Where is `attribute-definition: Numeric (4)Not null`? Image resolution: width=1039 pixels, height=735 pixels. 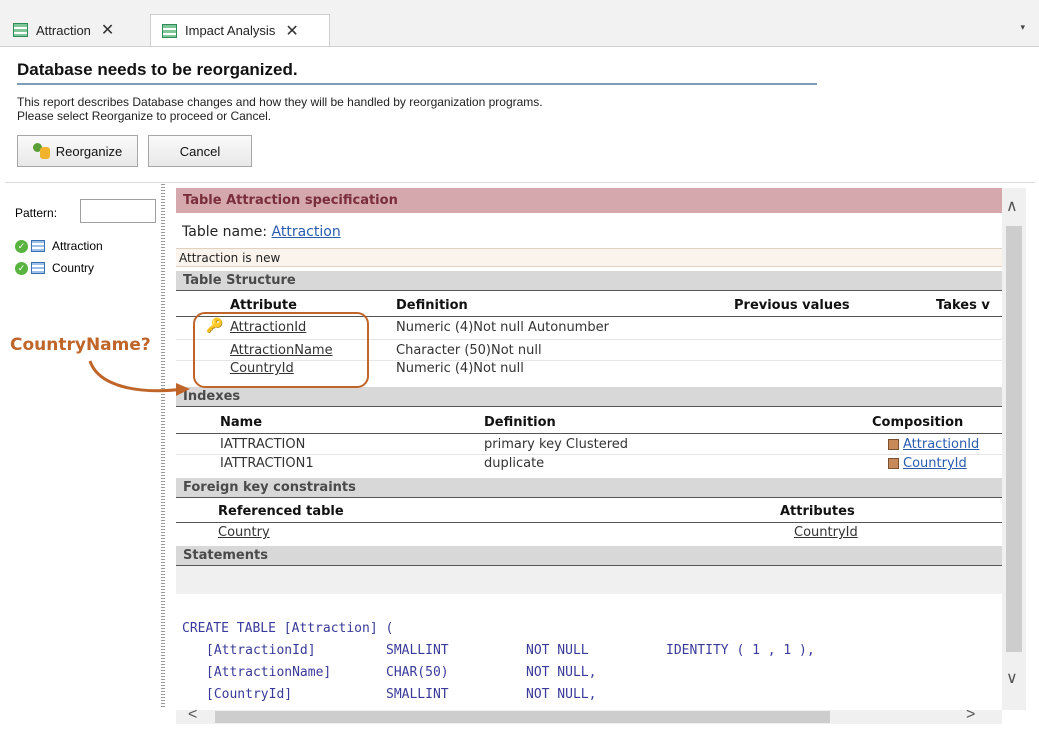 attribute-definition: Numeric (4)Not null is located at coordinates (460, 368).